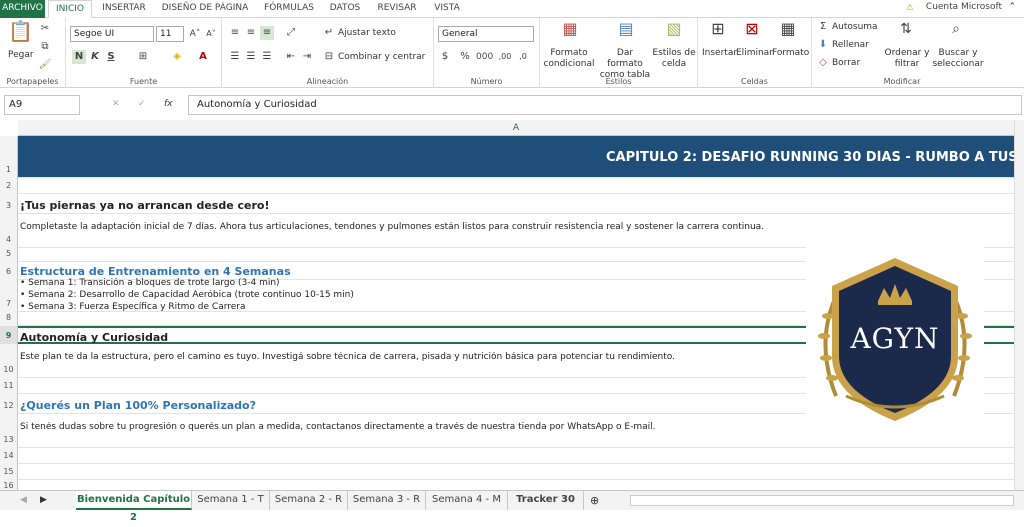  Describe the element at coordinates (754, 53) in the screenshot. I see `delete-button: Eliminar` at that location.